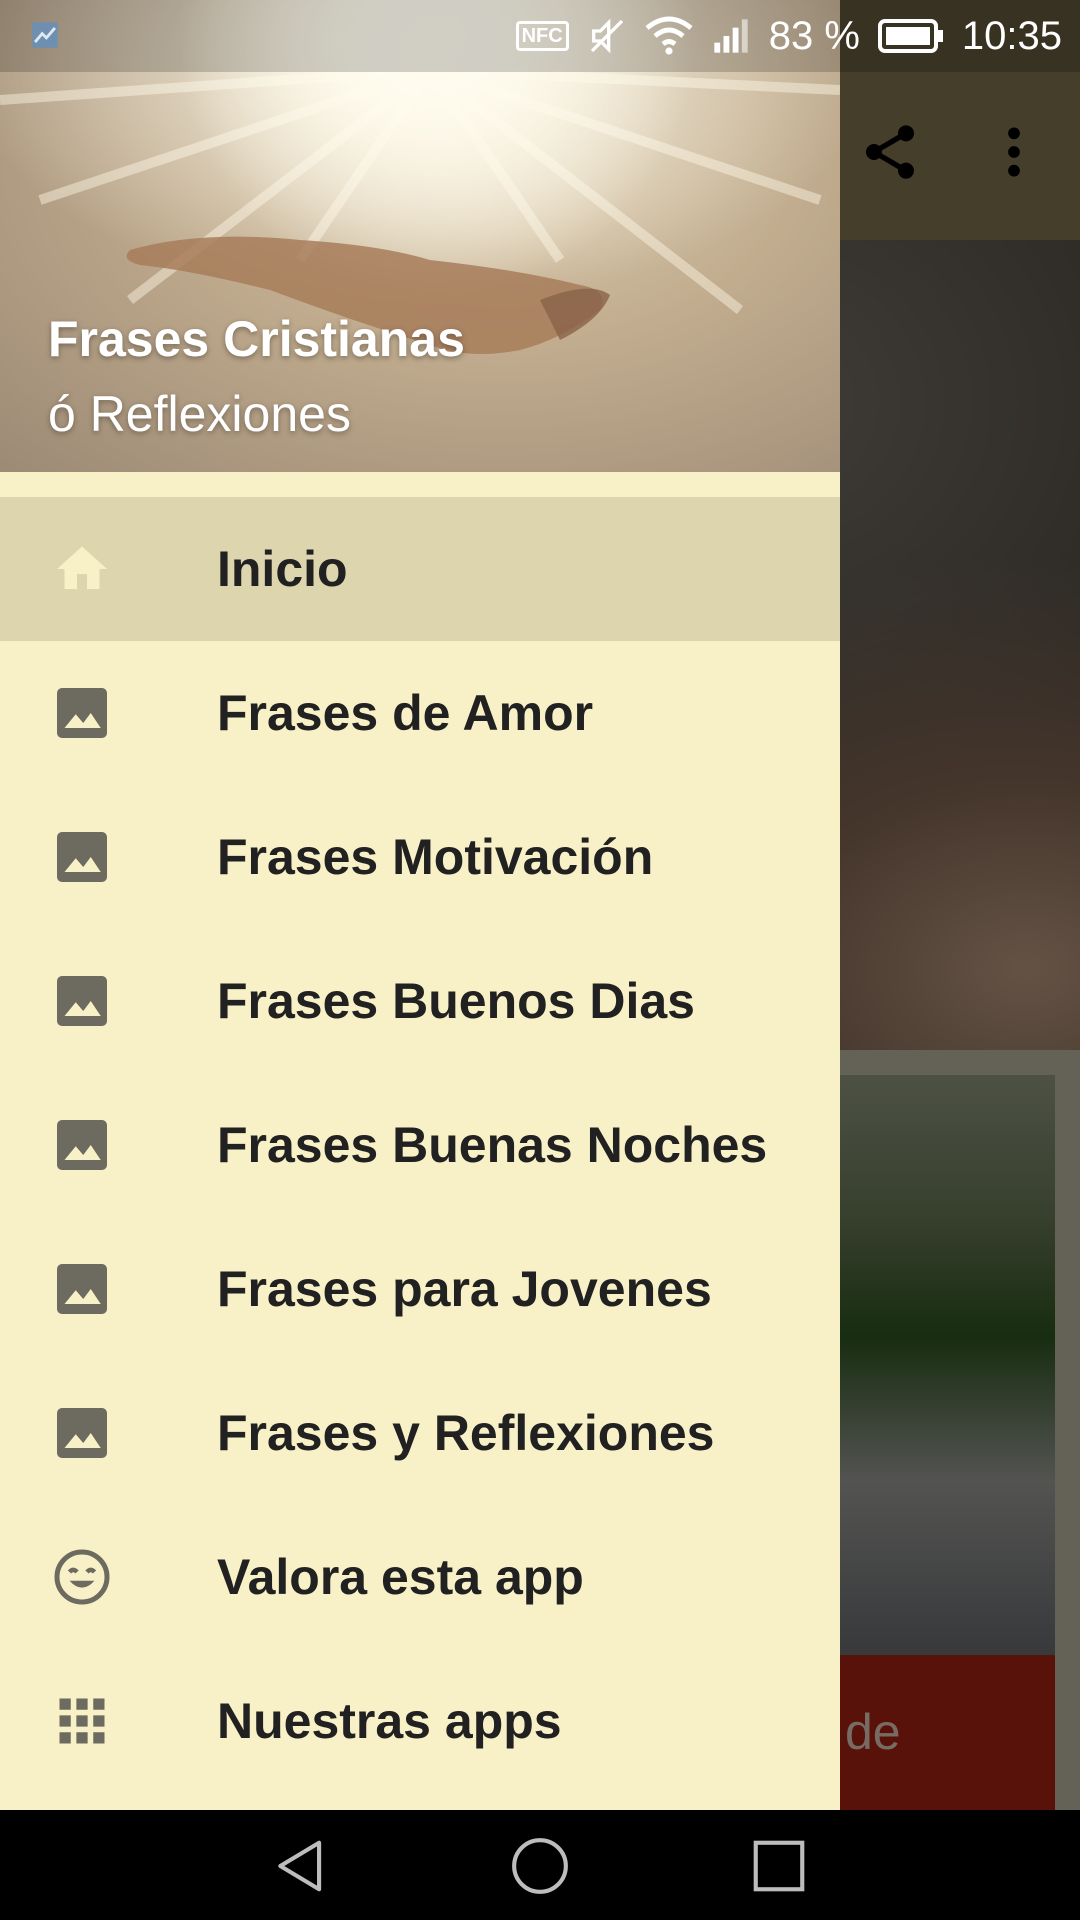  Describe the element at coordinates (282, 569) in the screenshot. I see `menu-item-label: Inicio` at that location.